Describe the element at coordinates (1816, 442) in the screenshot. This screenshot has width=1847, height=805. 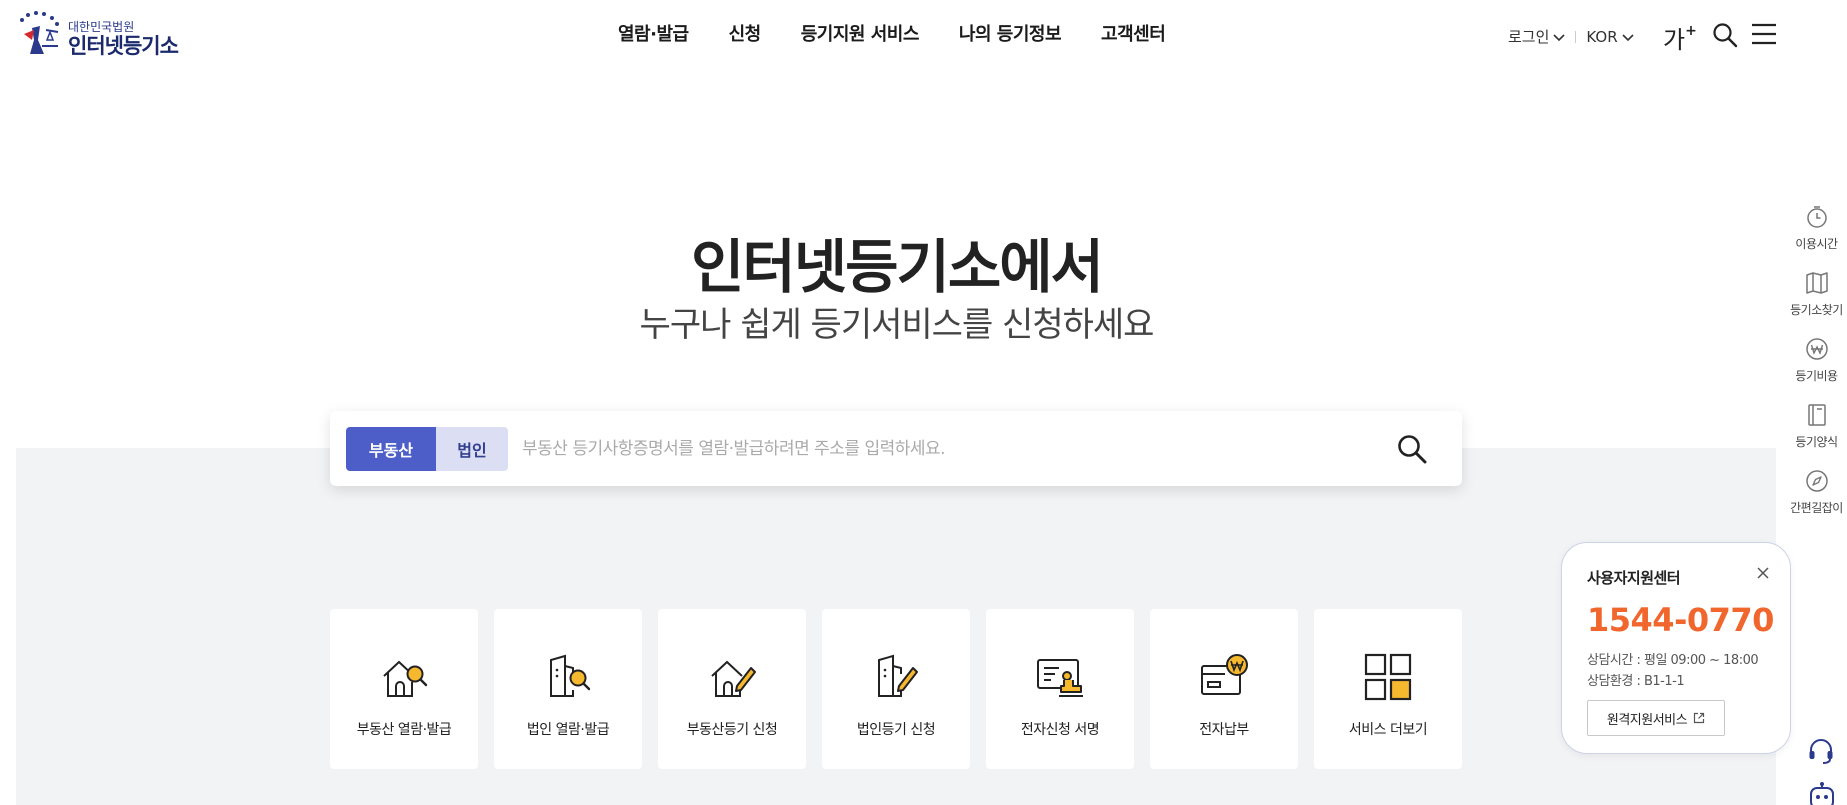
I see `quick-label: 등기양식` at that location.